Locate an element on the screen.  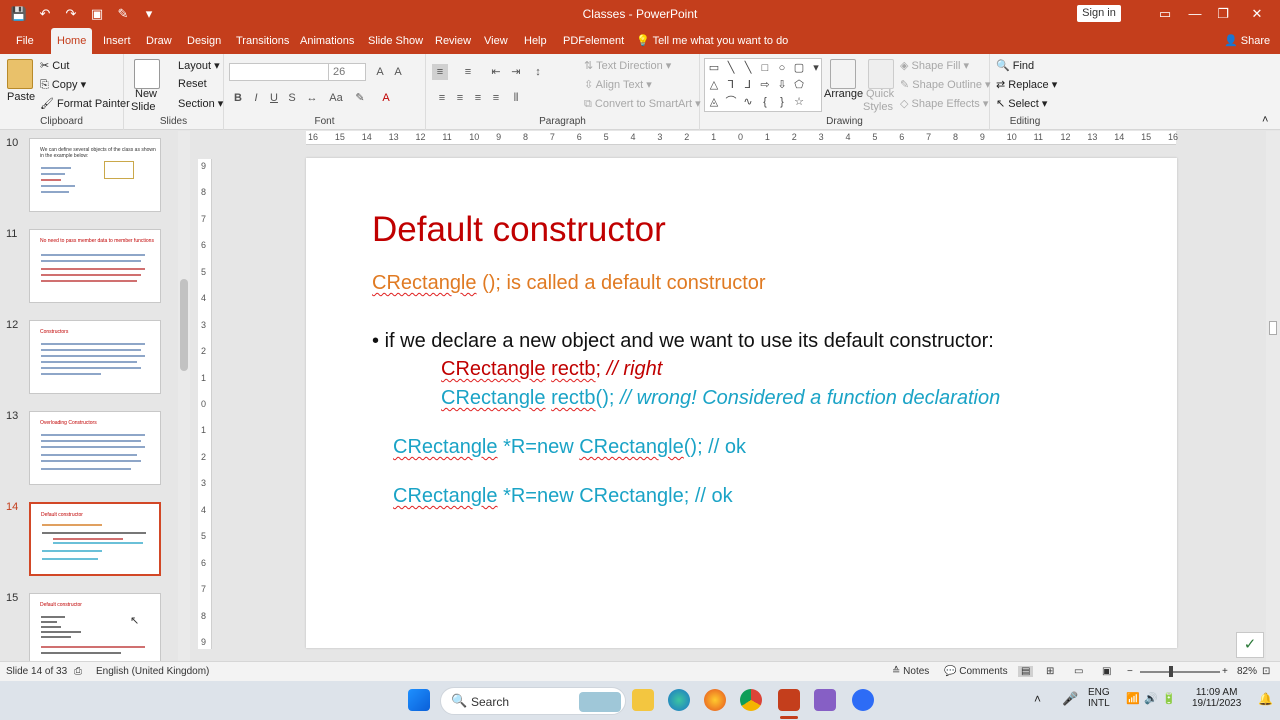
paste-button: Paste is located at coordinates (21, 97).